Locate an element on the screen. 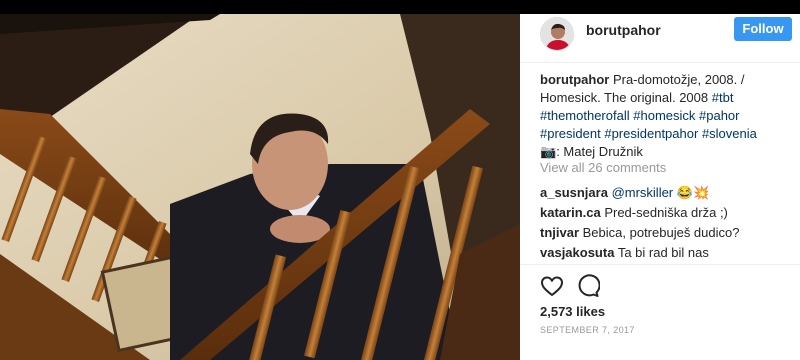 This screenshot has height=360, width=800. hashtag-themotherofall: #themotherofall is located at coordinates (585, 115).